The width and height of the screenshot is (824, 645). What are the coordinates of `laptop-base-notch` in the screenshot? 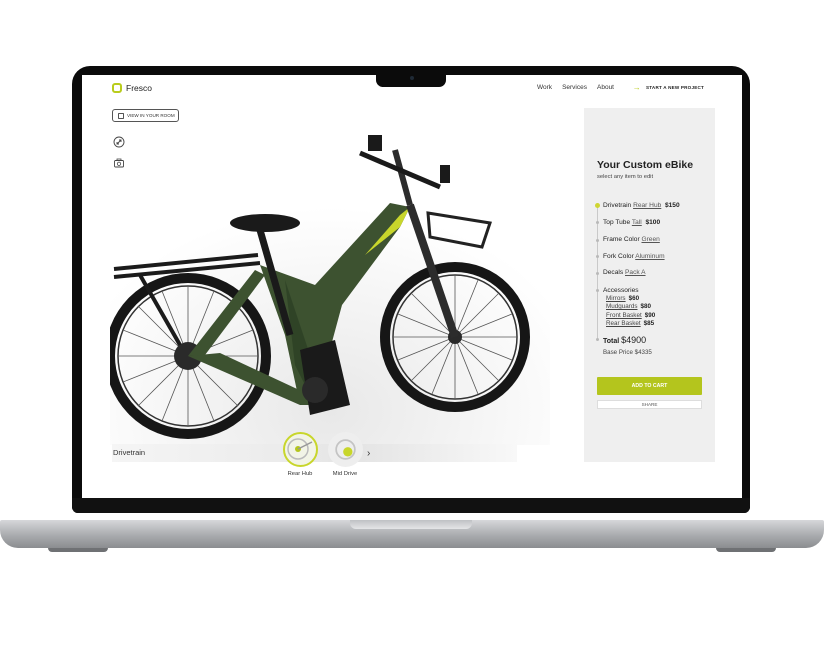 It's located at (411, 524).